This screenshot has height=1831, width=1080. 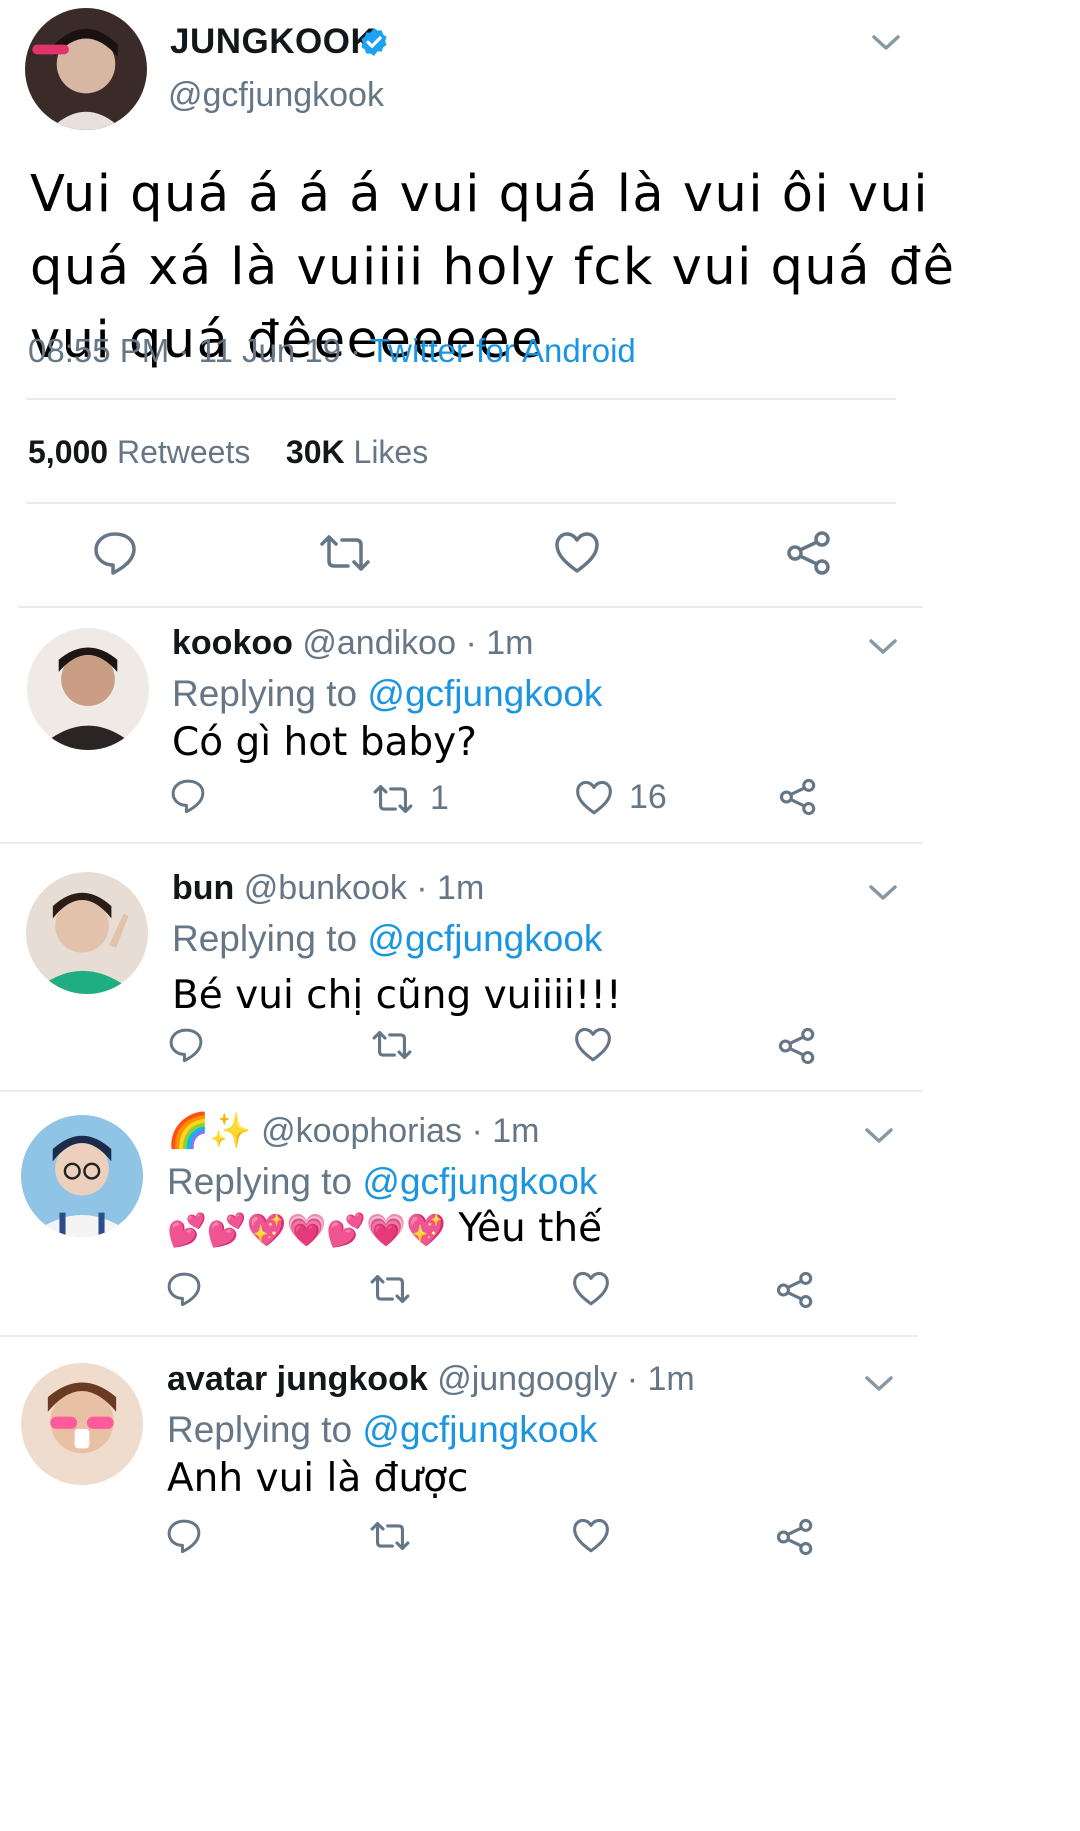 I want to click on reply-header: 🌈✨ @koophorias · 1m, so click(x=353, y=1131).